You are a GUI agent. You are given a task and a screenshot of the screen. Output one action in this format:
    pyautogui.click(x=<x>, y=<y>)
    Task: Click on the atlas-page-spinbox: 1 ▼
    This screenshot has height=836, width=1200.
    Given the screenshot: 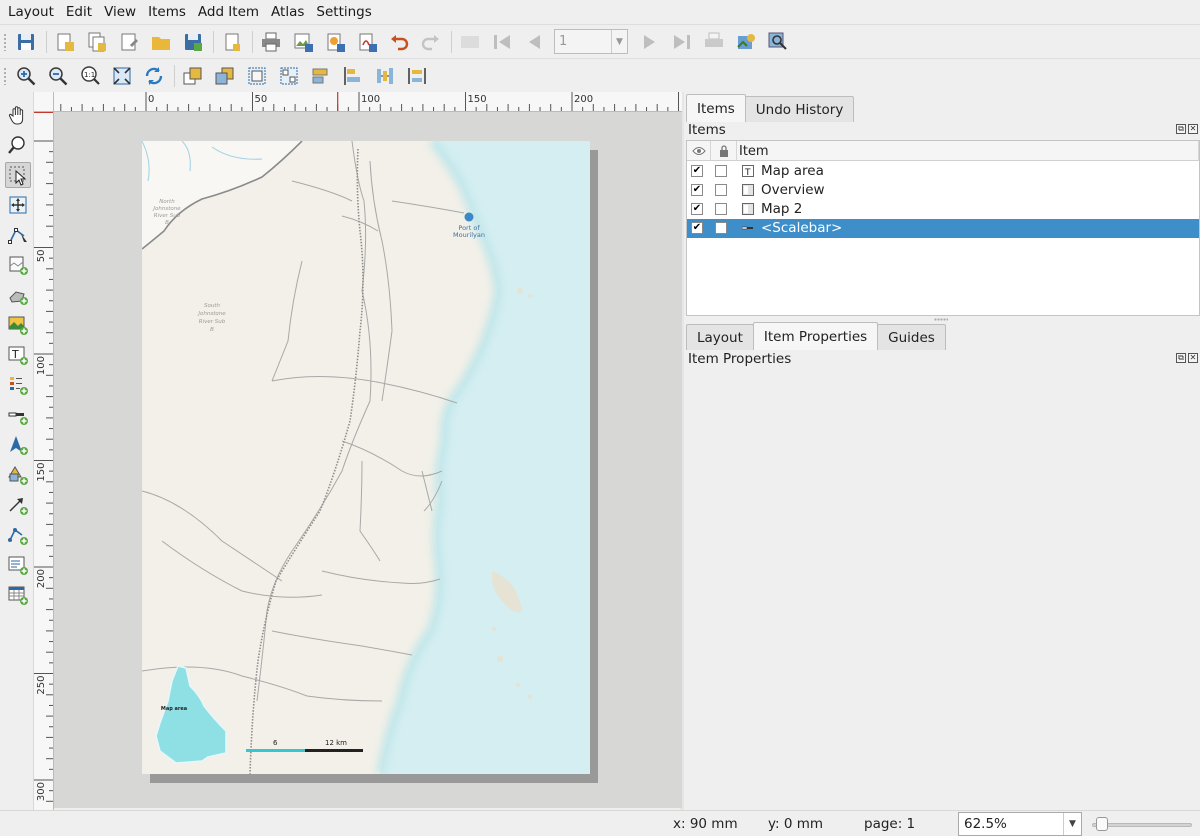 What is the action you would take?
    pyautogui.click(x=591, y=41)
    